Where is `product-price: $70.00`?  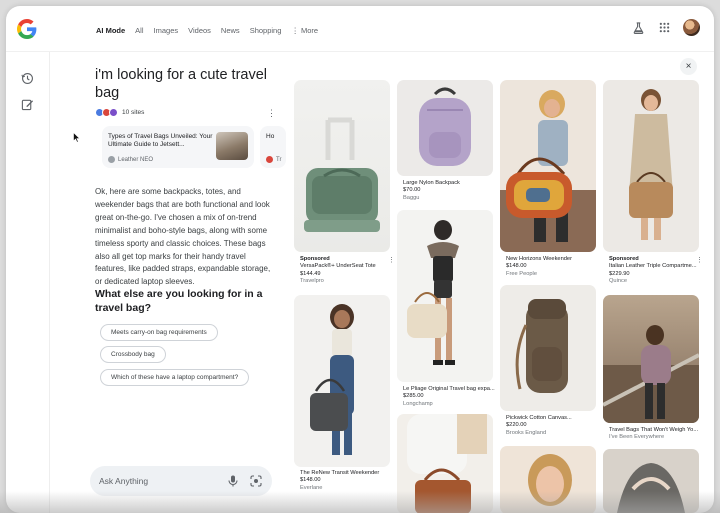 product-price: $70.00 is located at coordinates (412, 190).